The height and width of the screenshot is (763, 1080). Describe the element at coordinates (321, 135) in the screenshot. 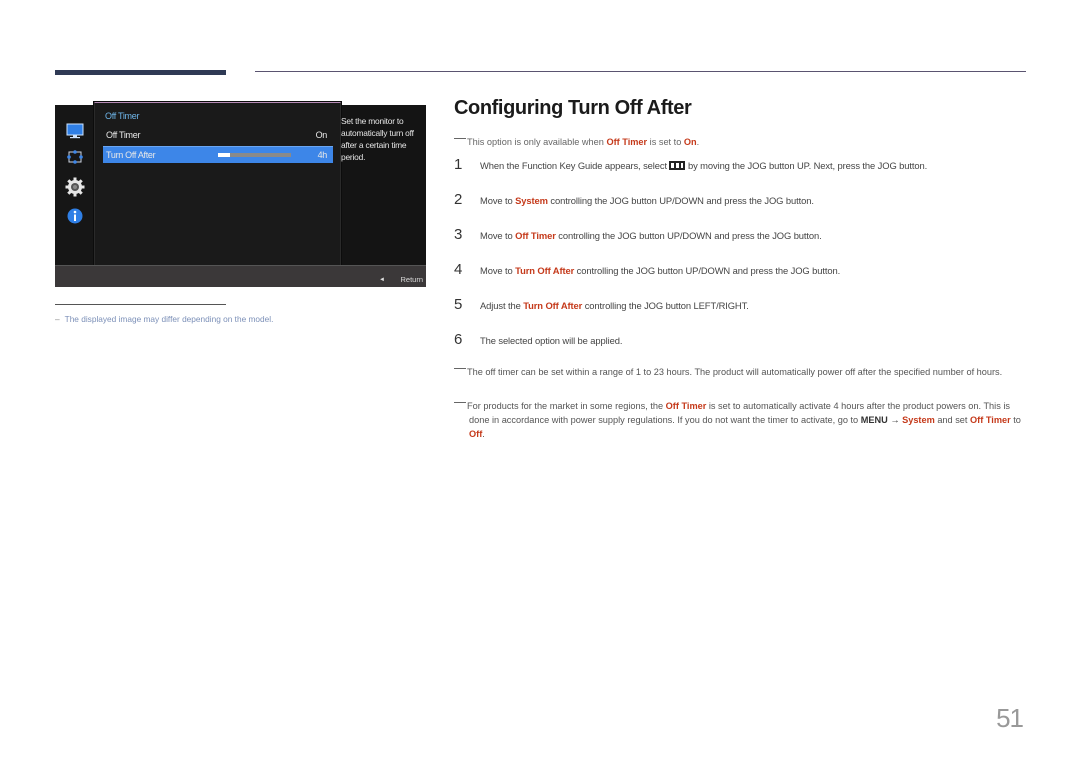

I see `osd-row-value: On` at that location.